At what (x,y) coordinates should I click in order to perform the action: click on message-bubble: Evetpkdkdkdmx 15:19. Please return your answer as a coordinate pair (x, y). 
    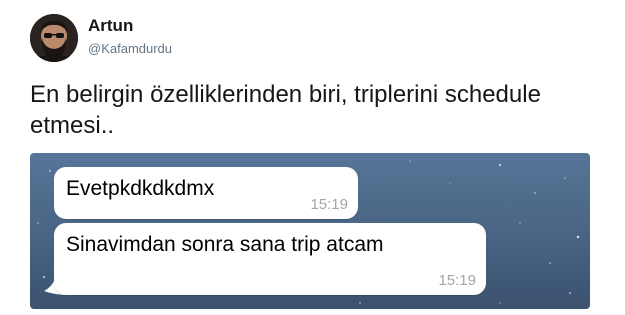
    Looking at the image, I should click on (206, 193).